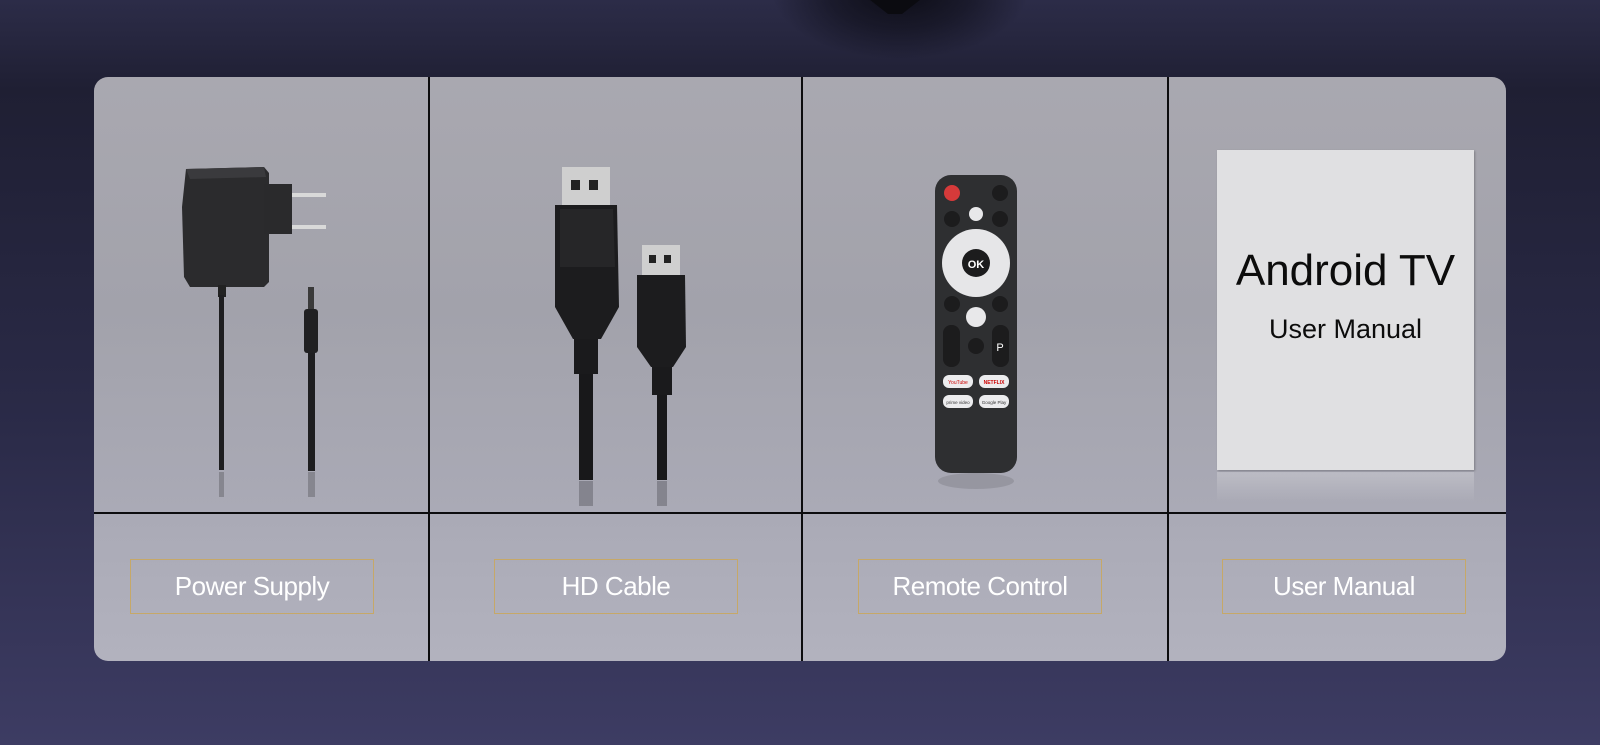  What do you see at coordinates (994, 383) in the screenshot?
I see `remote-netflix-text: NETFLIX` at bounding box center [994, 383].